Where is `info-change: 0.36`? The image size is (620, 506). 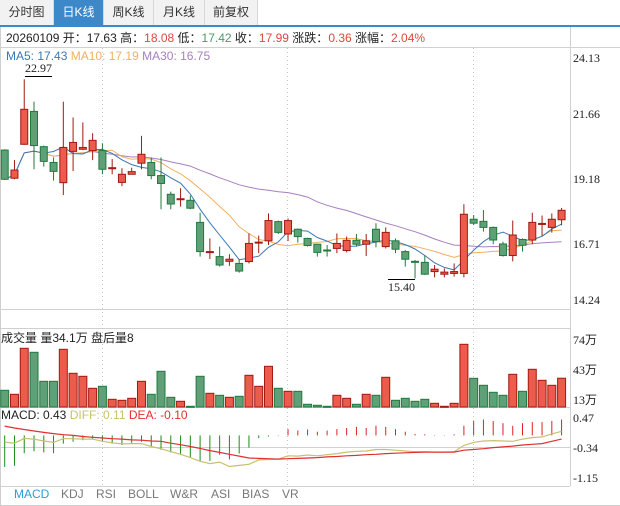 info-change: 0.36 is located at coordinates (340, 38).